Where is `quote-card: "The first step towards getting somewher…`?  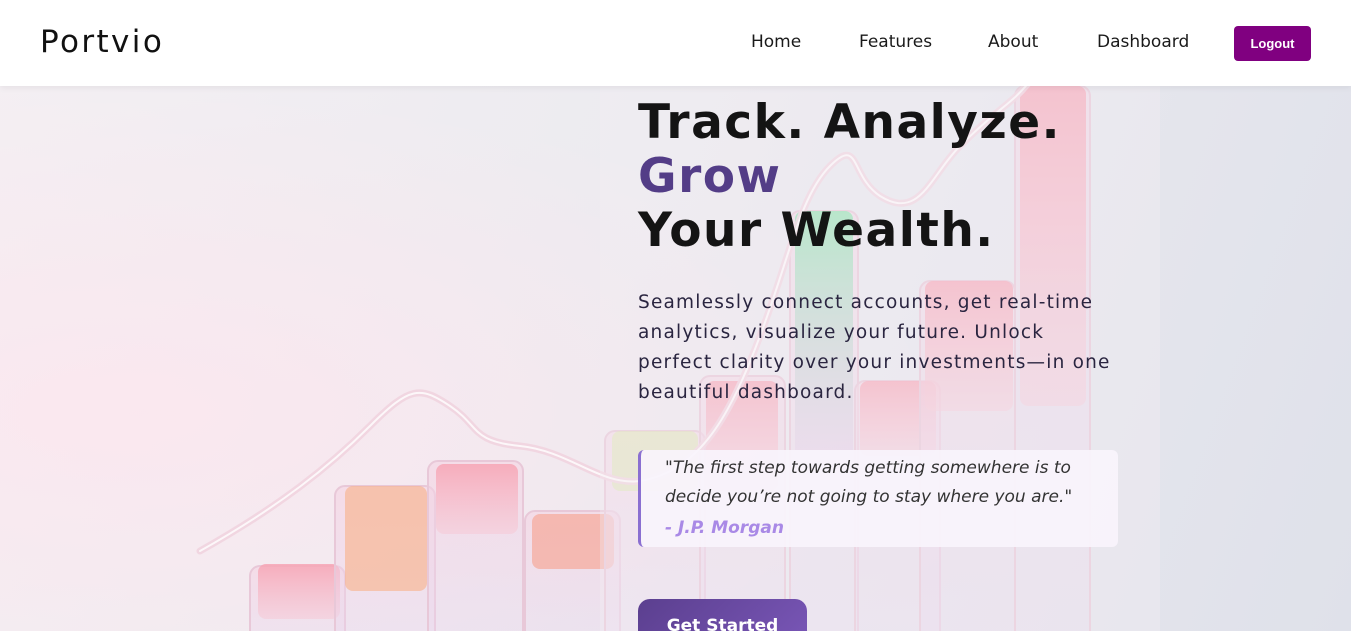 quote-card: "The first step towards getting somewher… is located at coordinates (878, 498).